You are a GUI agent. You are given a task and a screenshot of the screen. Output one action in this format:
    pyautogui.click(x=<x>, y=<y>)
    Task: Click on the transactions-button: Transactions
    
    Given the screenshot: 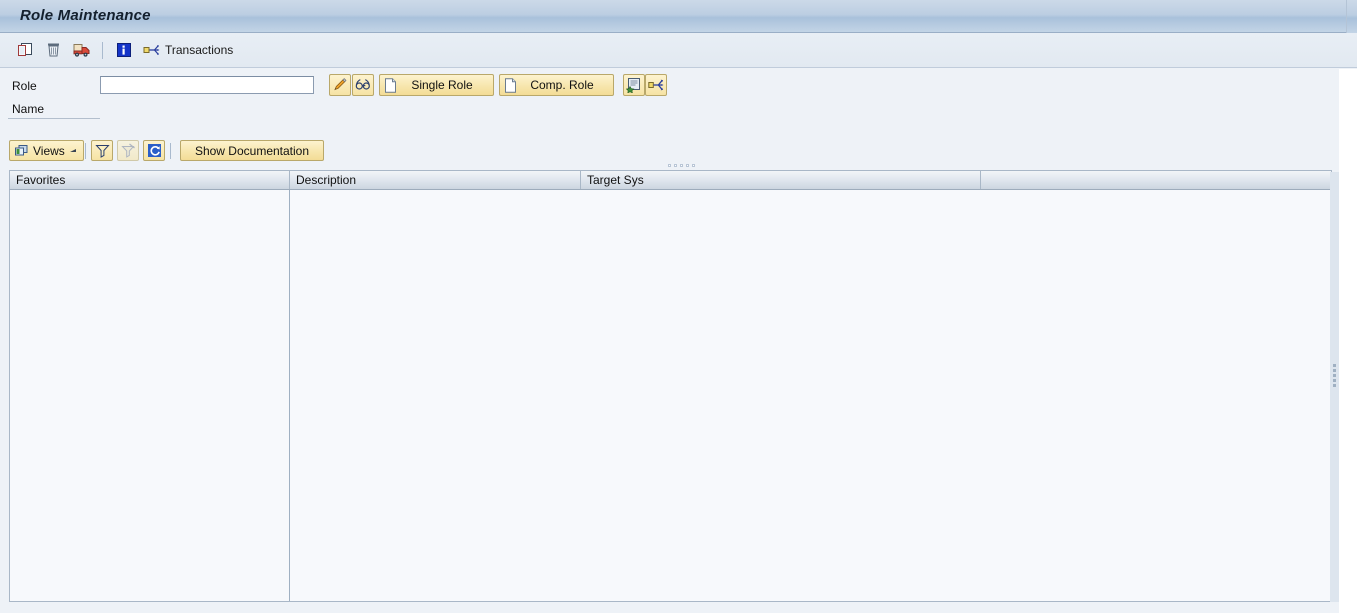 What is the action you would take?
    pyautogui.click(x=187, y=50)
    